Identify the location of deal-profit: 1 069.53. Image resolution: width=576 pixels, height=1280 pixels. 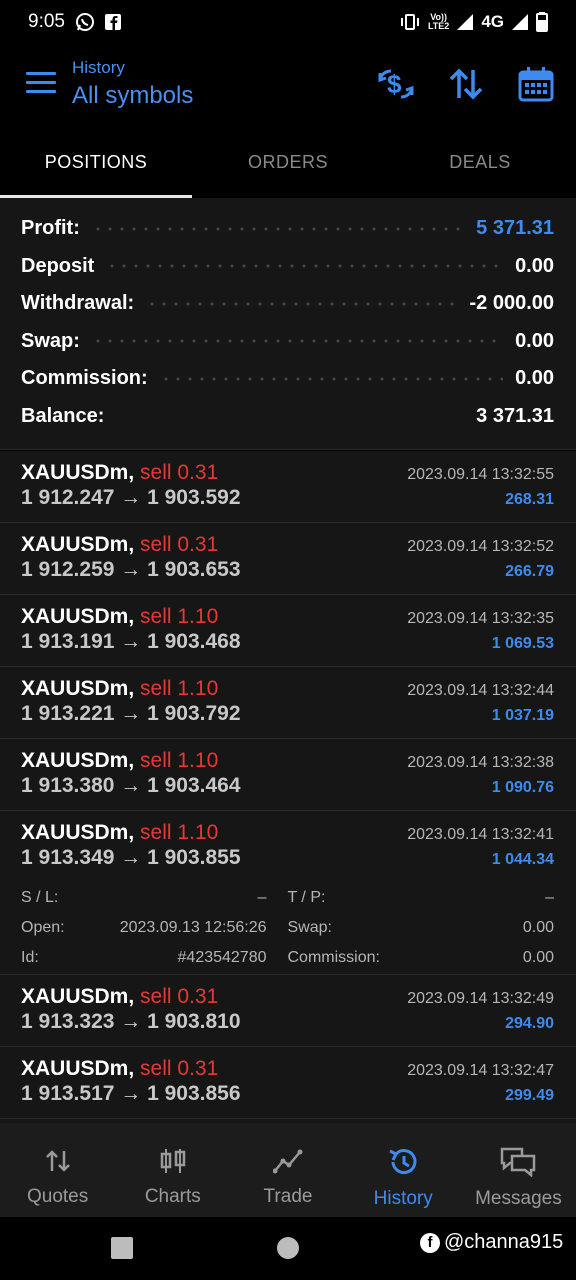
(522, 643).